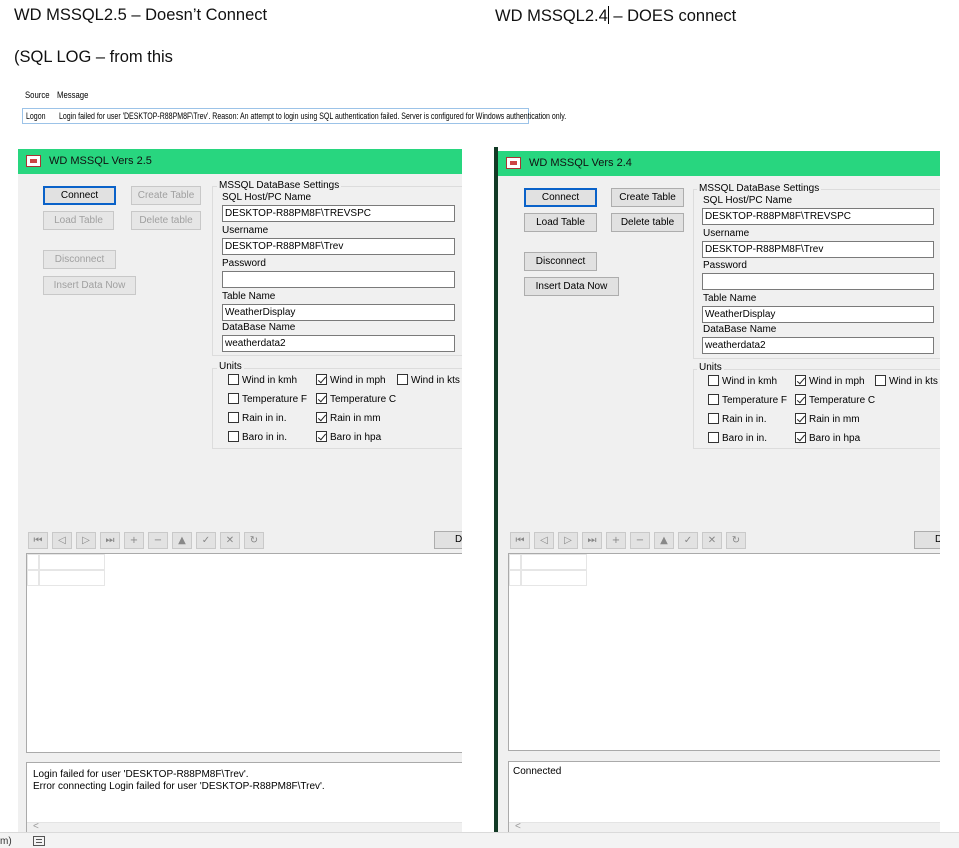 The height and width of the screenshot is (848, 959). I want to click on layout-icon, so click(39, 841).